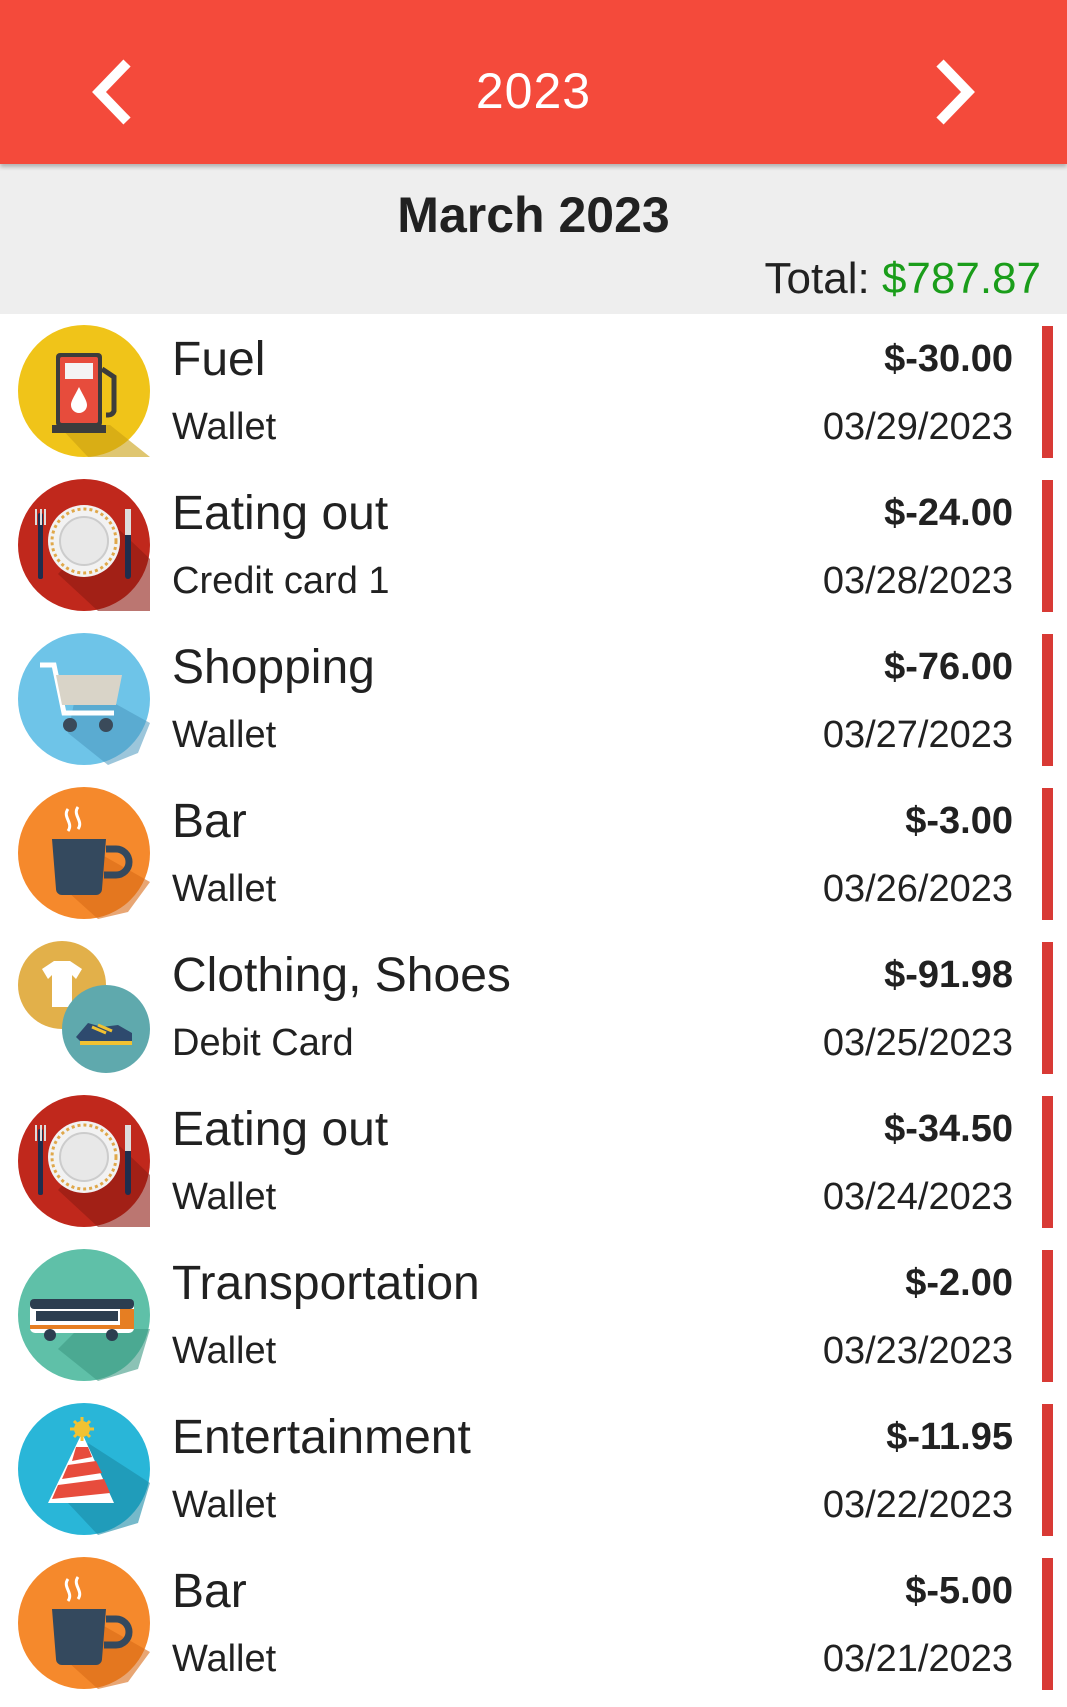 This screenshot has height=1707, width=1067. I want to click on fuel-pump-icon, so click(84, 391).